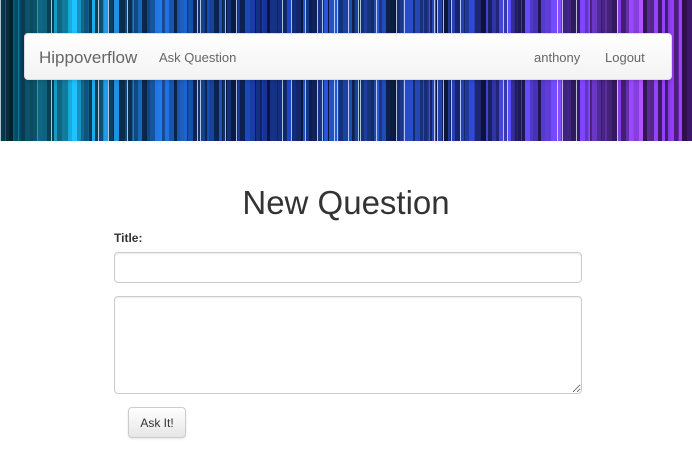  Describe the element at coordinates (625, 57) in the screenshot. I see `logout-link: Logout` at that location.